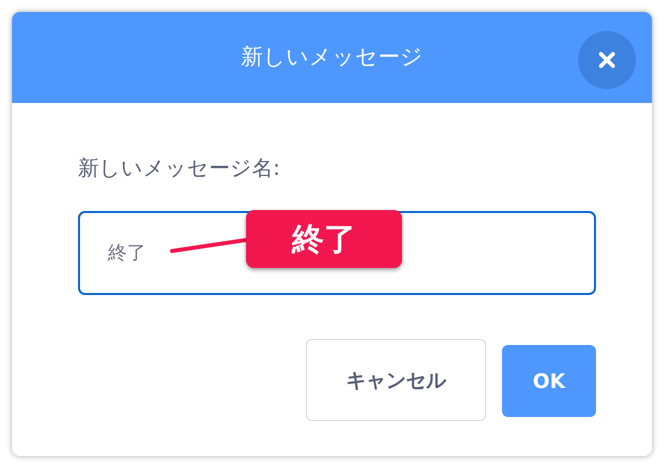 Image resolution: width=664 pixels, height=468 pixels. I want to click on cancel-button: キャンセル, so click(396, 379).